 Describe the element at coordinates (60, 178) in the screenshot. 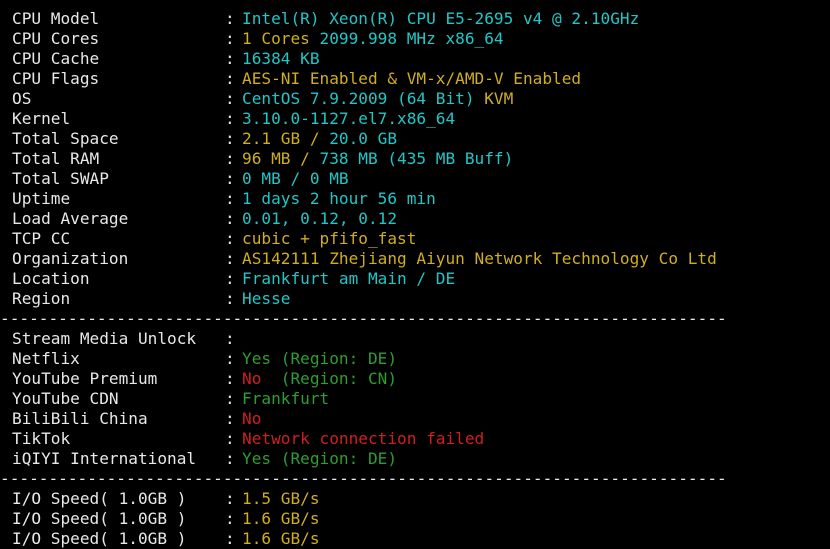

I see `row-label: Total SWAP` at that location.